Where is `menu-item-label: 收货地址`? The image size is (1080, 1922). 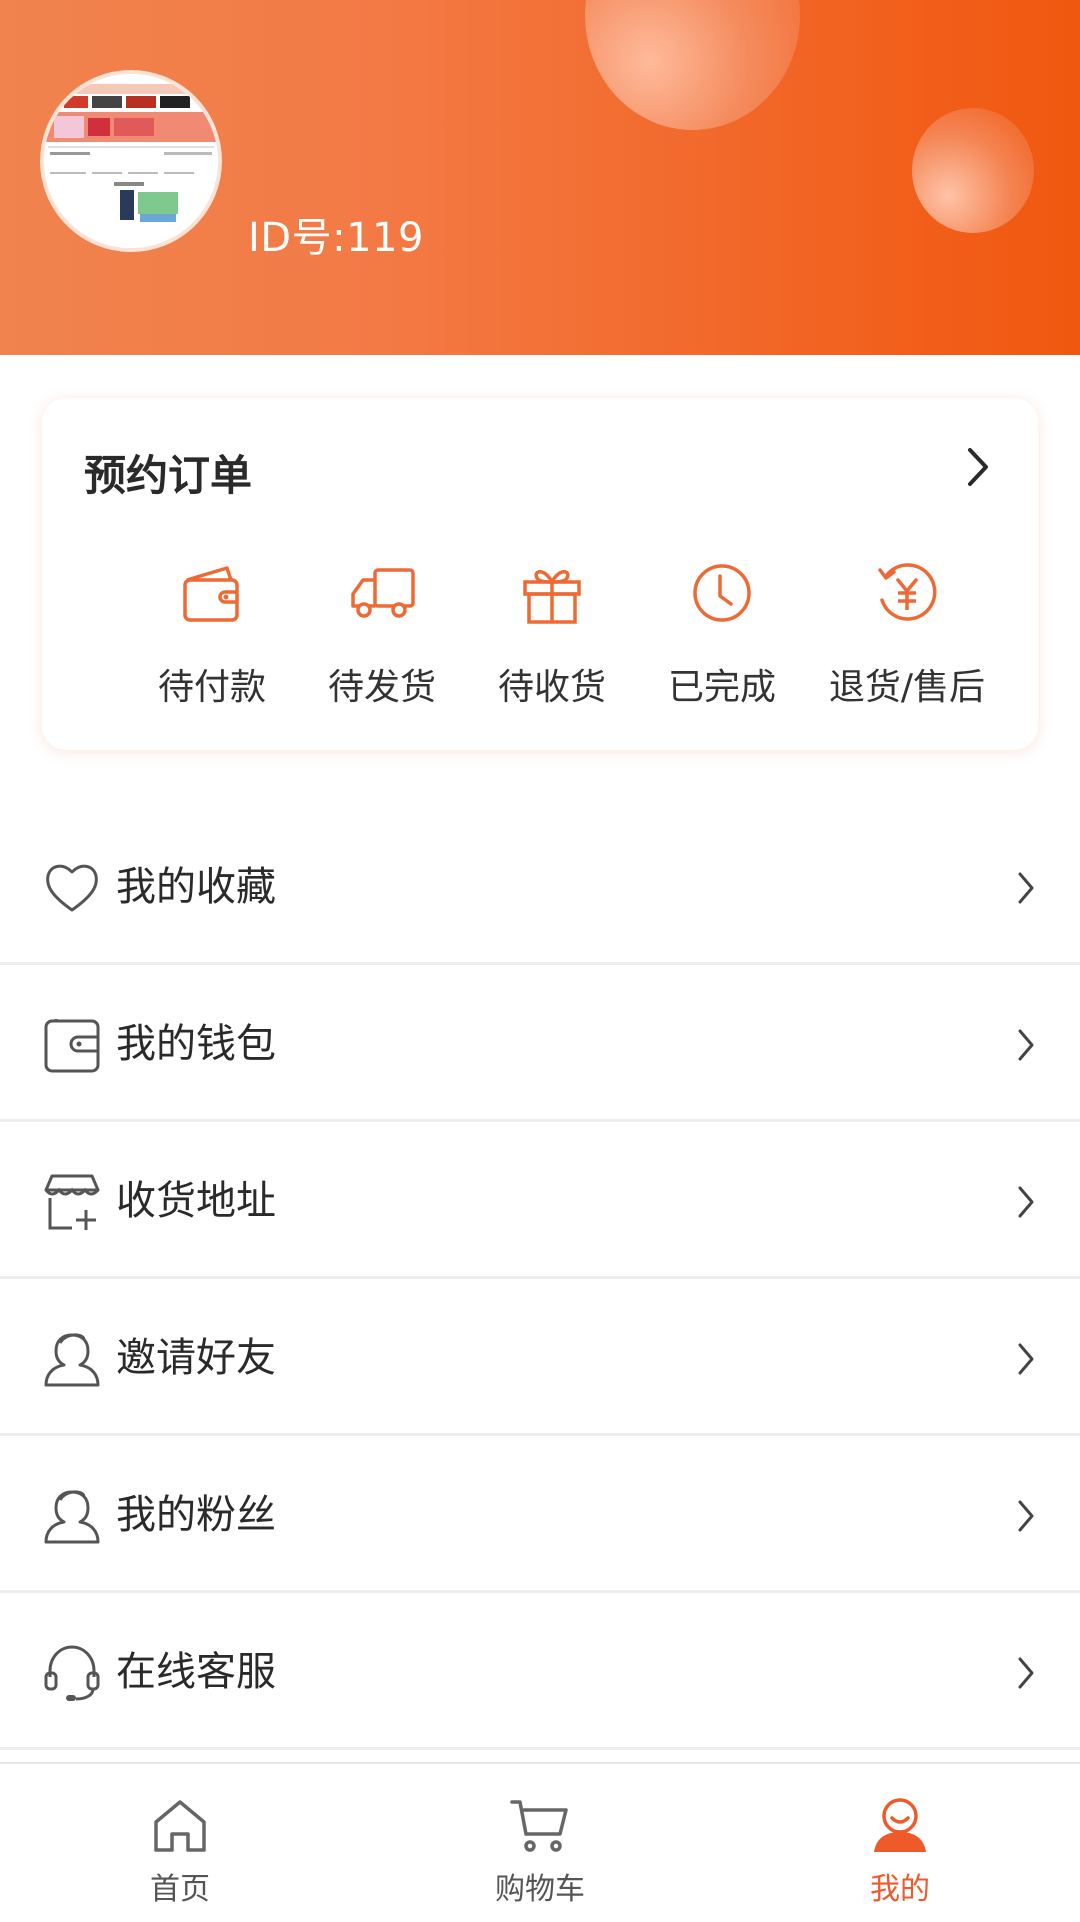 menu-item-label: 收货地址 is located at coordinates (196, 1201).